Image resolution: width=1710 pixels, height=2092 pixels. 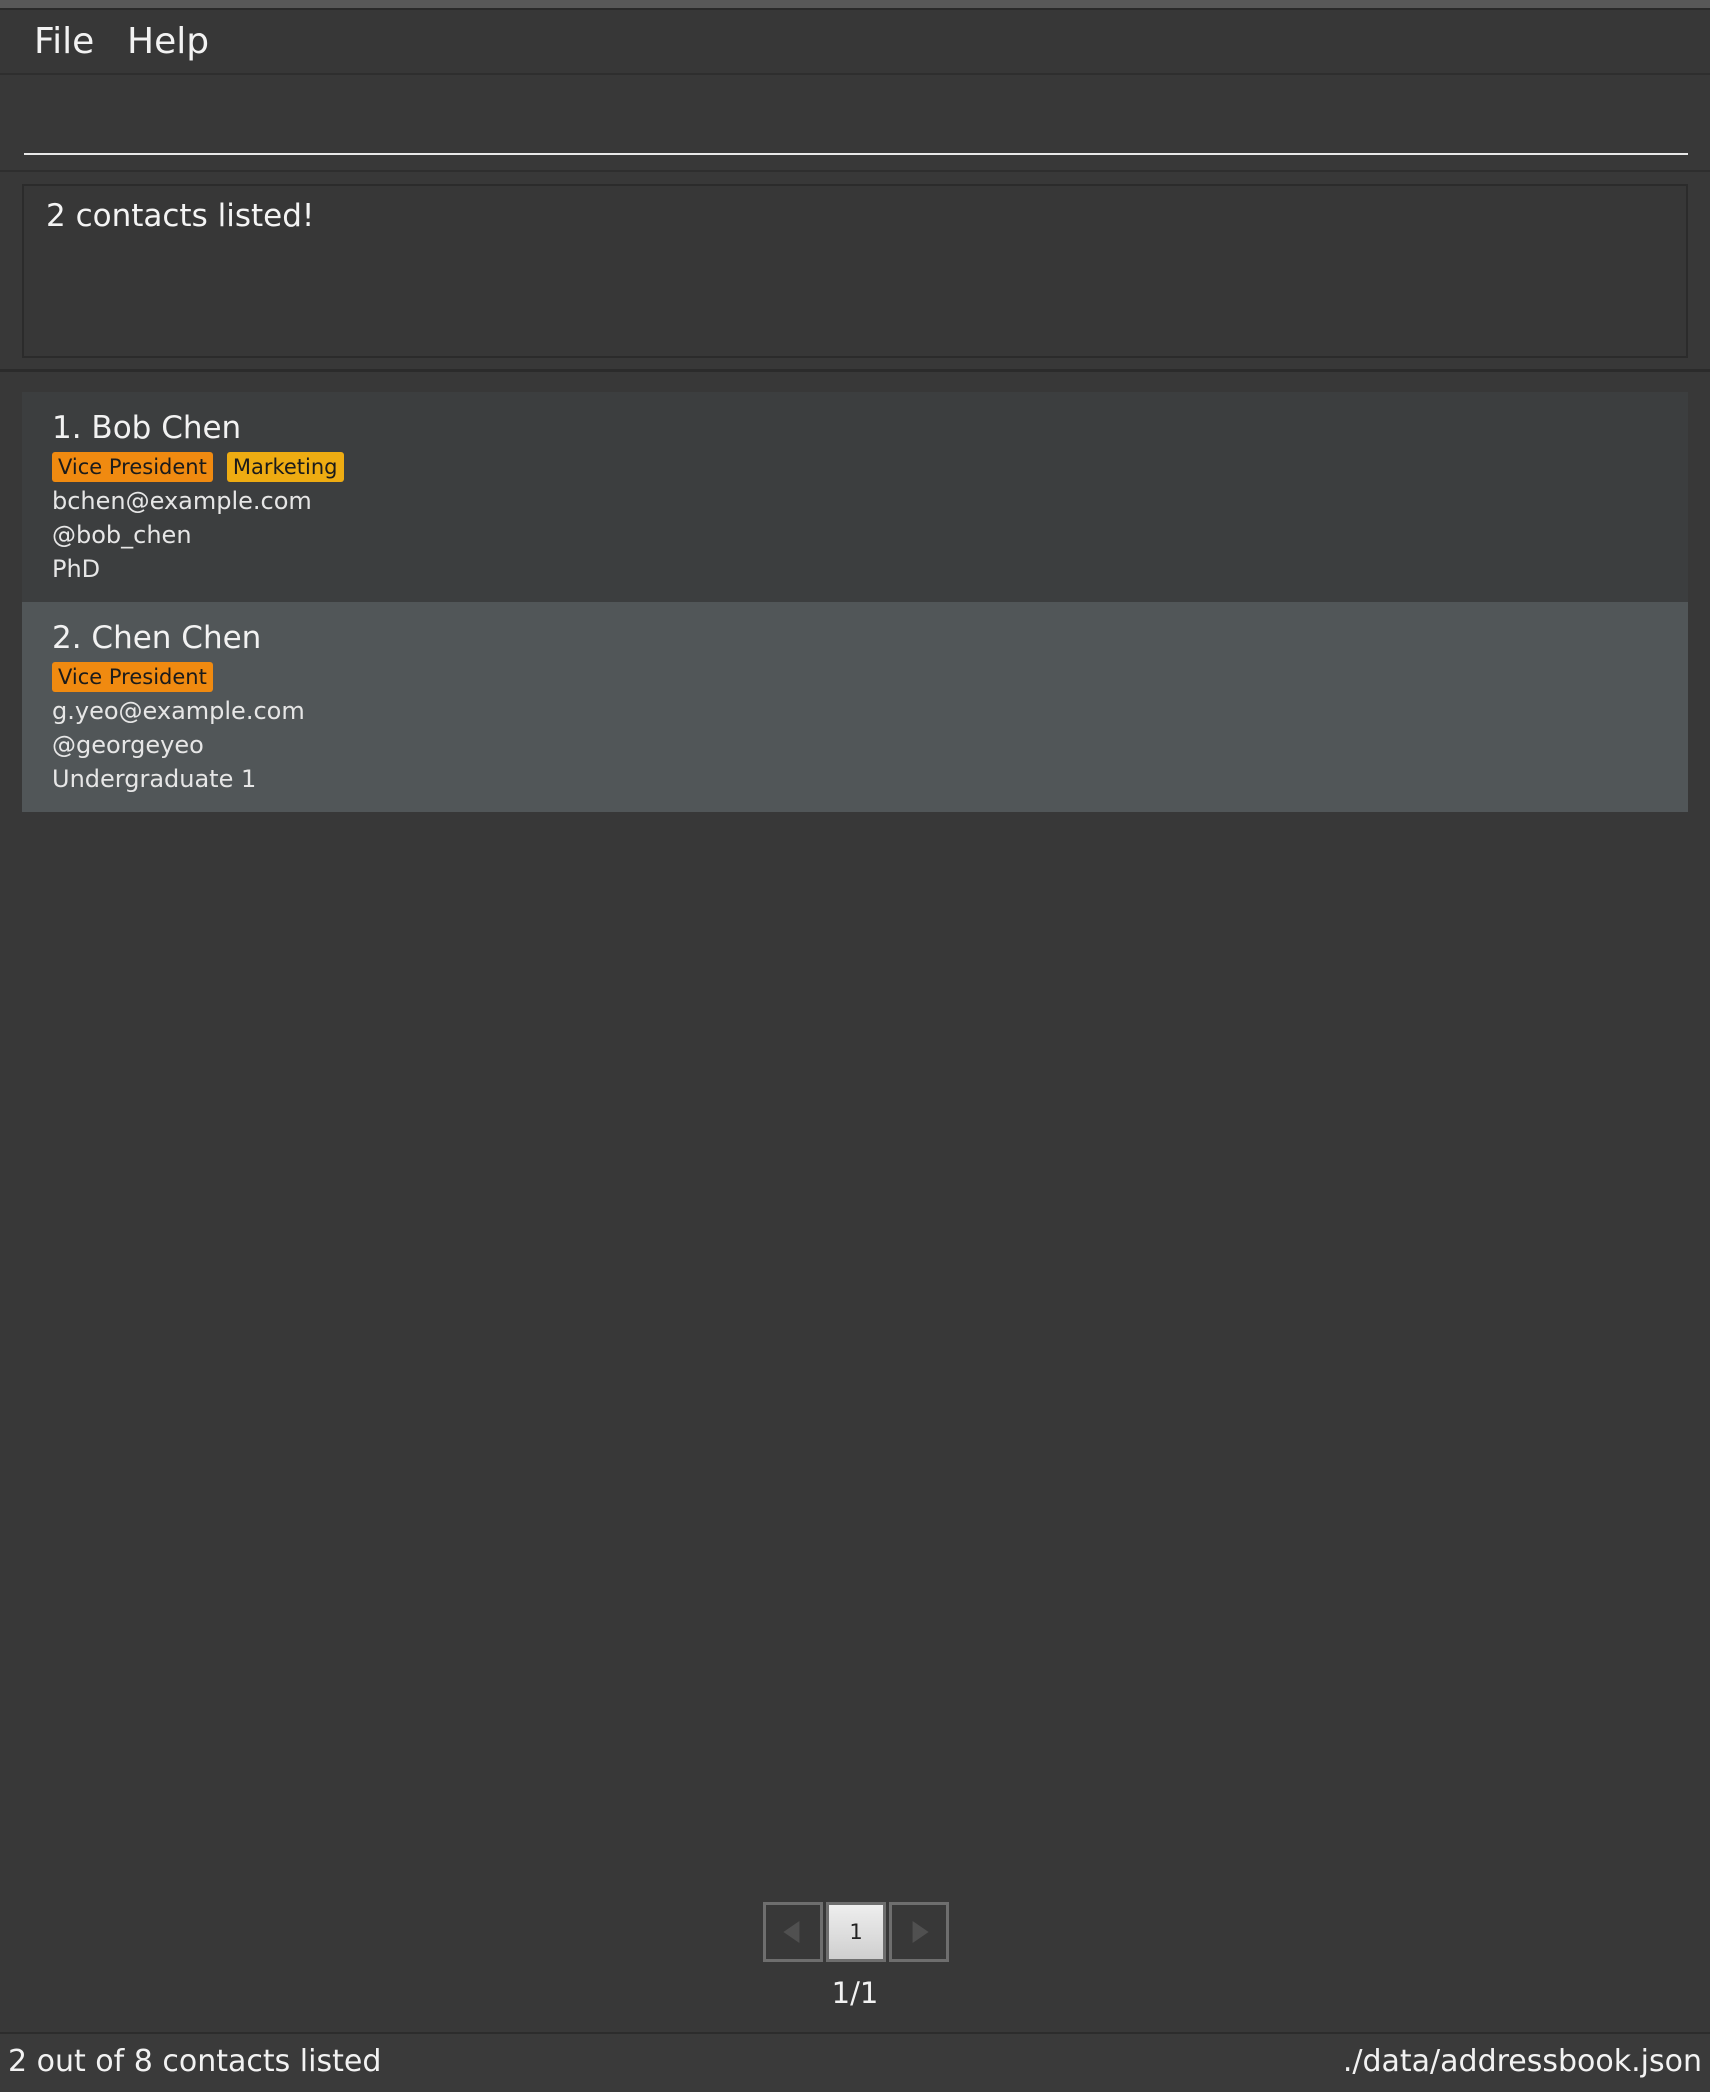 I want to click on page-1-button: 1, so click(x=856, y=1932).